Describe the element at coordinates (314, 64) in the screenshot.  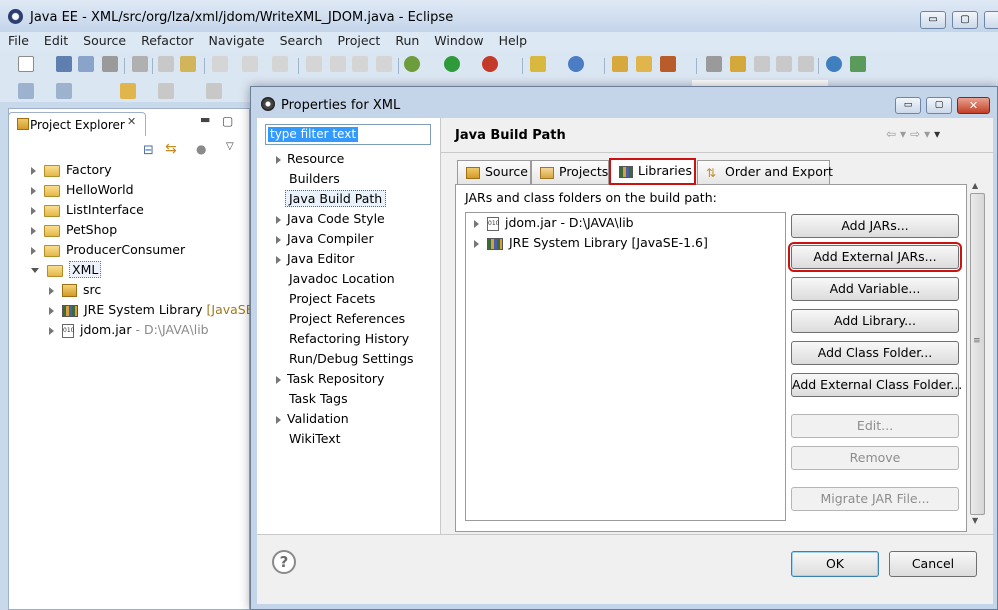
I see `resume-icon` at that location.